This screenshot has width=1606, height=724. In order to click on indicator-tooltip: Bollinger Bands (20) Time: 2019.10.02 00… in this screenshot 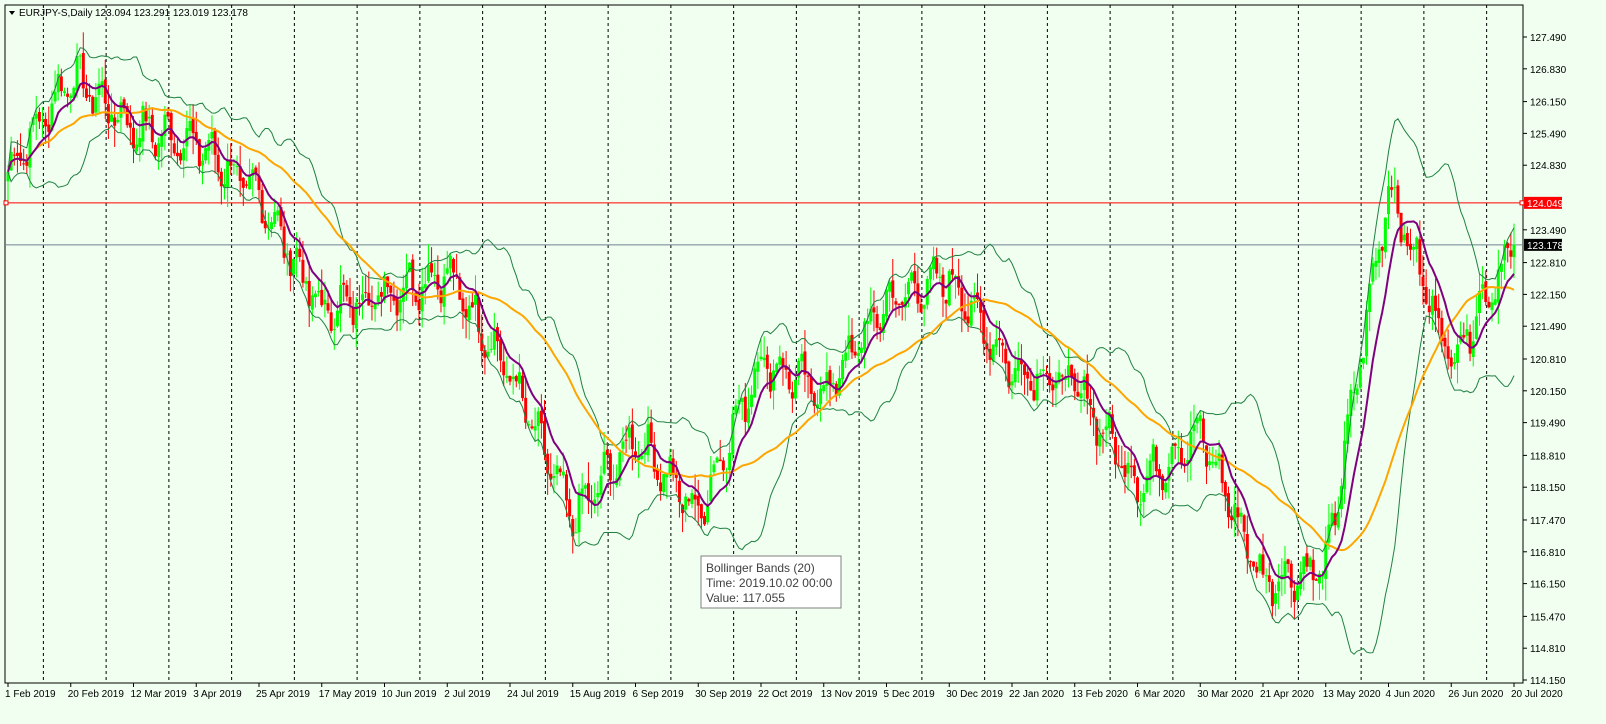, I will do `click(771, 582)`.